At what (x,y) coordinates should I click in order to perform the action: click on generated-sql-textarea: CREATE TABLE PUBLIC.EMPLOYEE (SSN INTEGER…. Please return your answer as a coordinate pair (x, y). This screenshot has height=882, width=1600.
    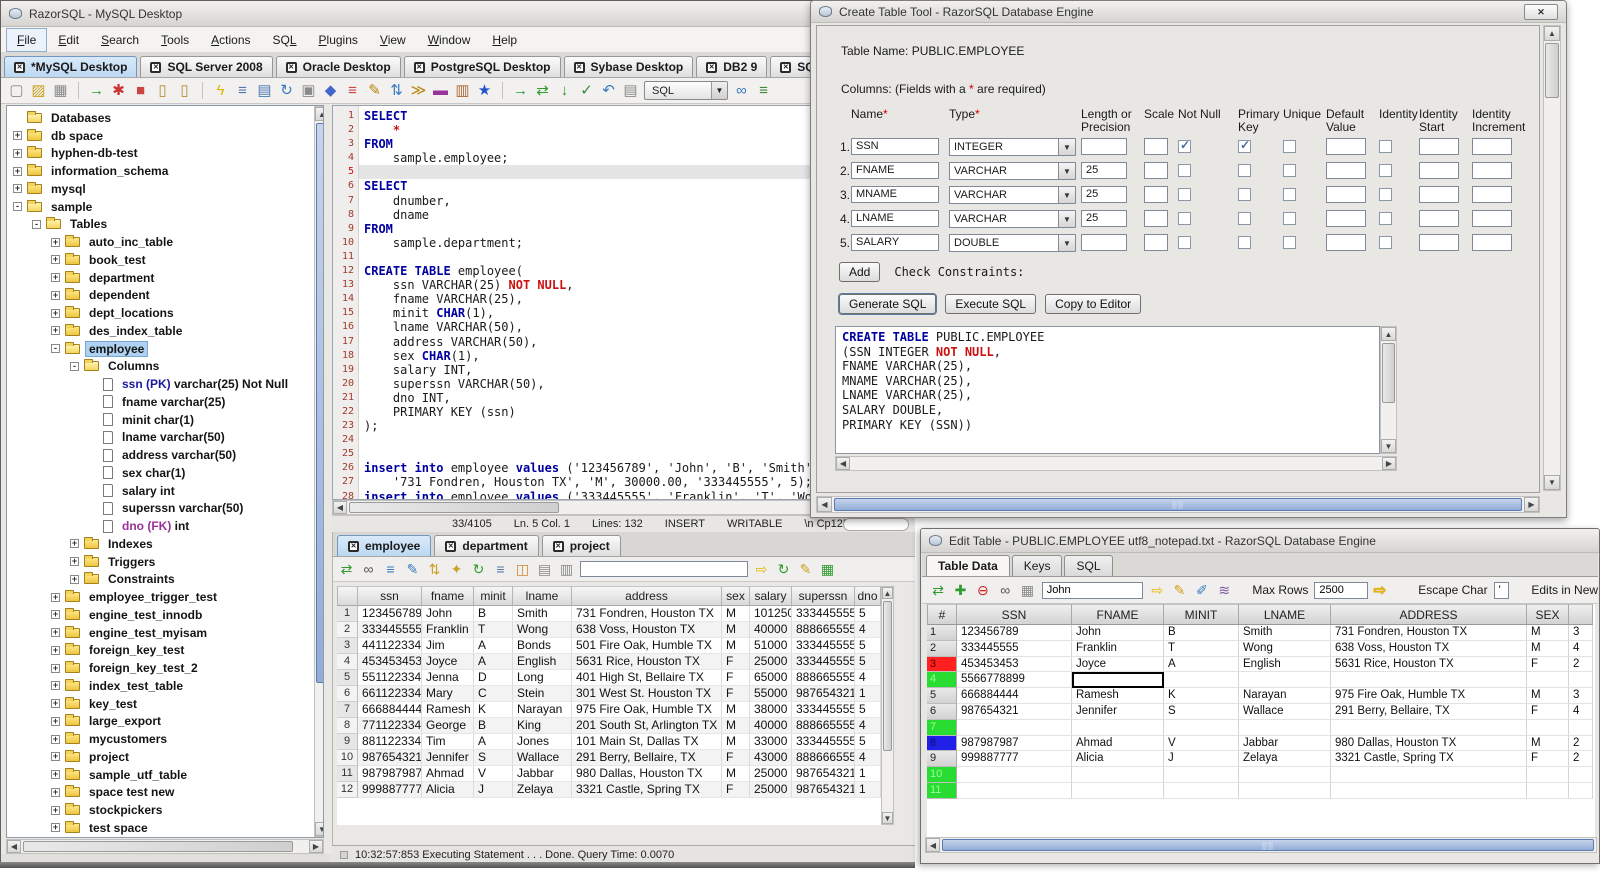
    Looking at the image, I should click on (1107, 390).